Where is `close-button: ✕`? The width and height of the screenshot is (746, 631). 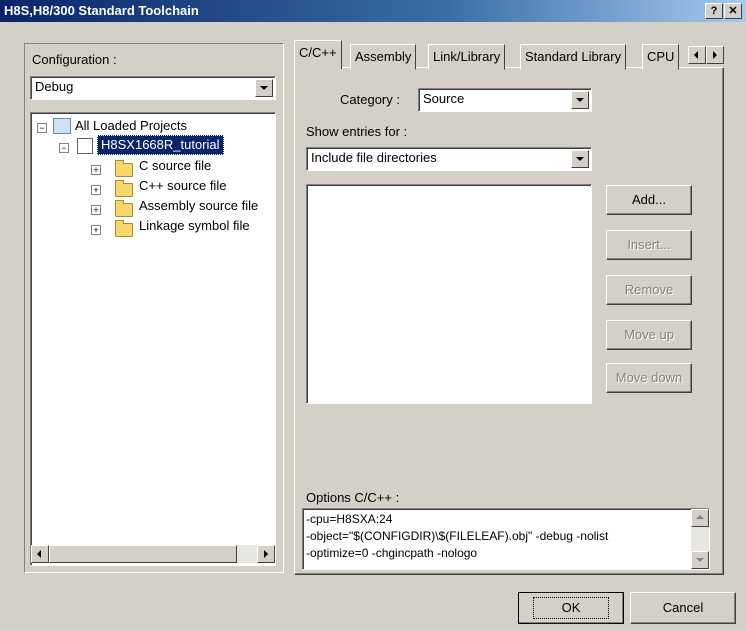
close-button: ✕ is located at coordinates (733, 11).